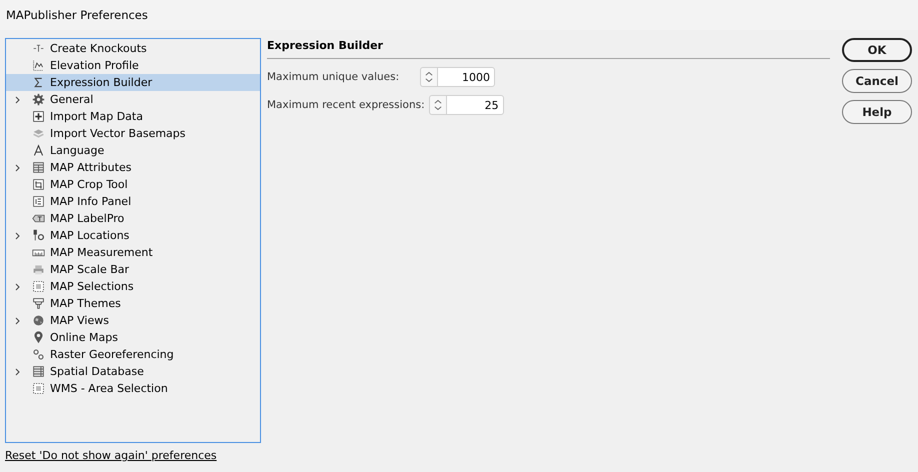  What do you see at coordinates (133, 388) in the screenshot?
I see `tree-item: WMS - Area Selection` at bounding box center [133, 388].